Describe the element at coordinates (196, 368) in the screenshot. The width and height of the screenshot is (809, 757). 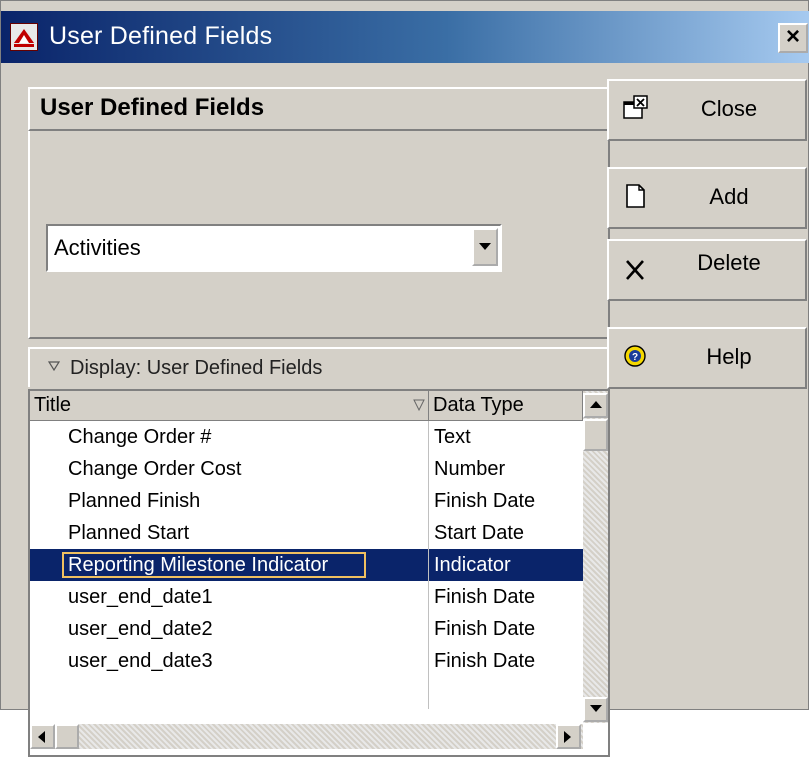
I see `display-label: Display: User Defined Fields` at that location.